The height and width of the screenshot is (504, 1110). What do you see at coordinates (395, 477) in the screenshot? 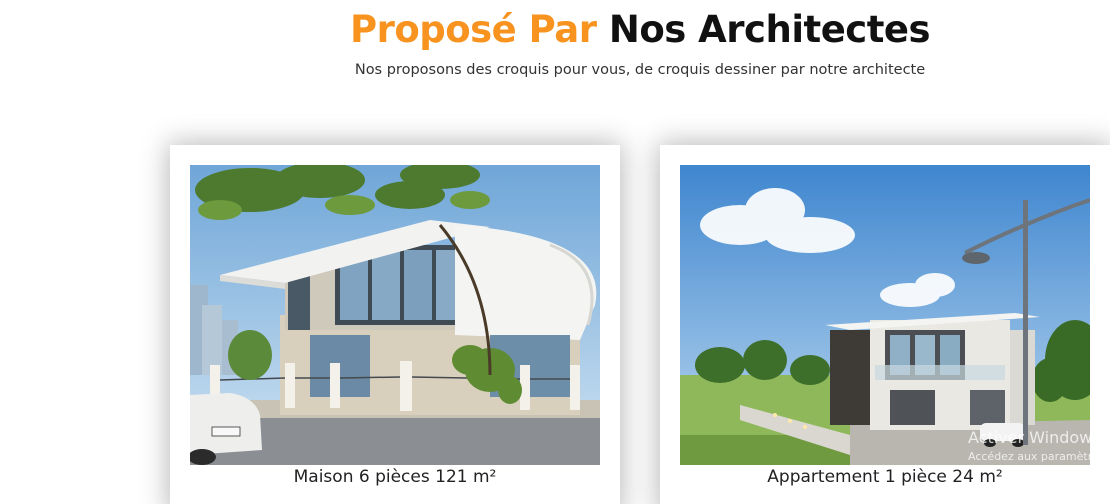
I see `card-caption: Maison 6 pièces 121 m²` at bounding box center [395, 477].